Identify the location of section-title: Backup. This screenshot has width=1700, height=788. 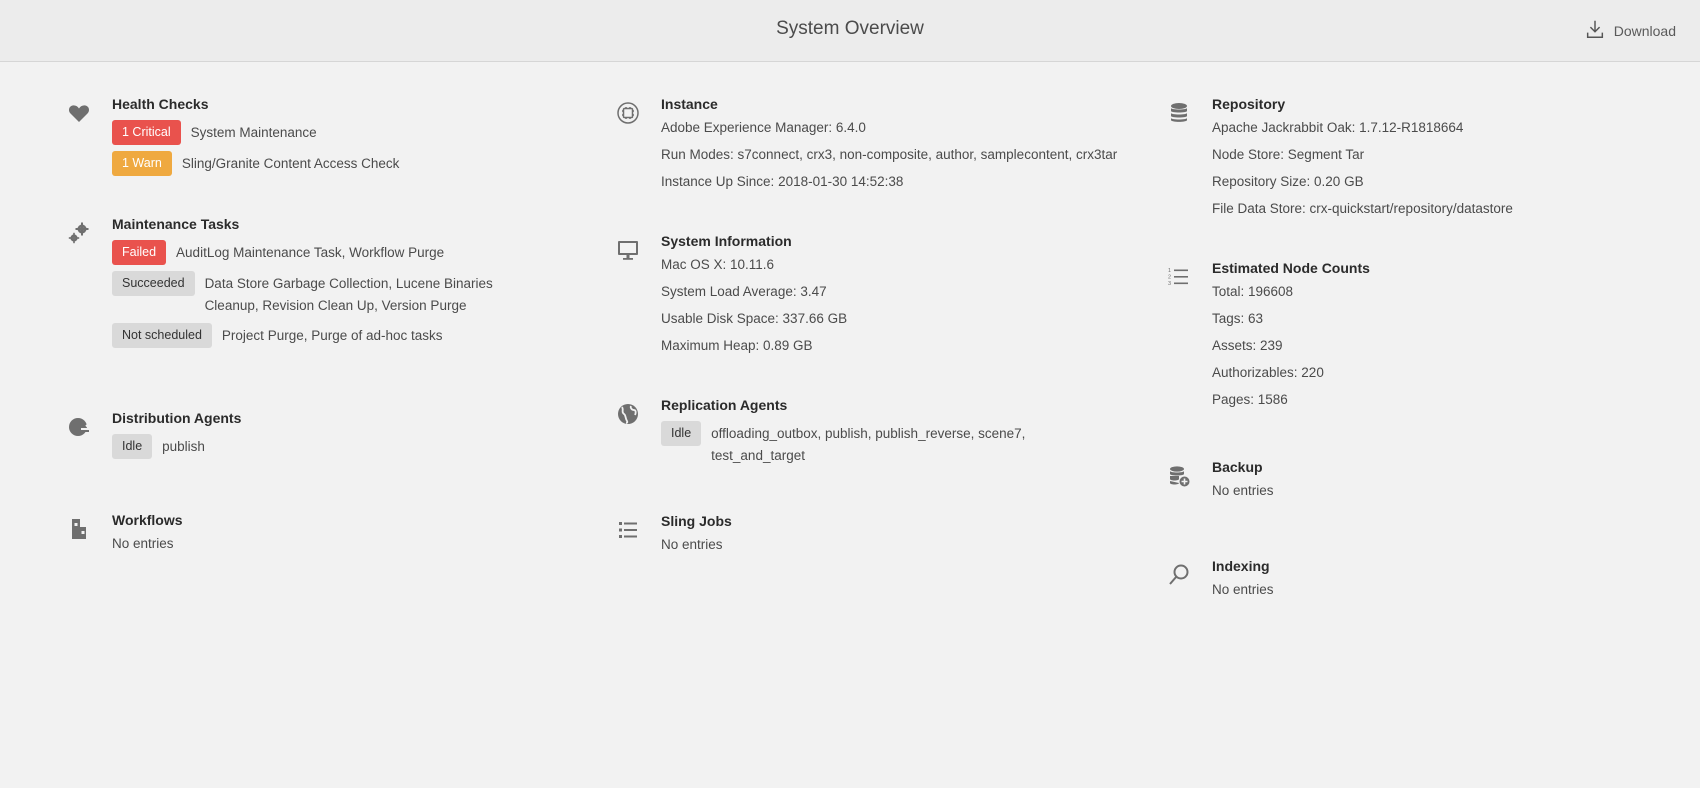
(1237, 467).